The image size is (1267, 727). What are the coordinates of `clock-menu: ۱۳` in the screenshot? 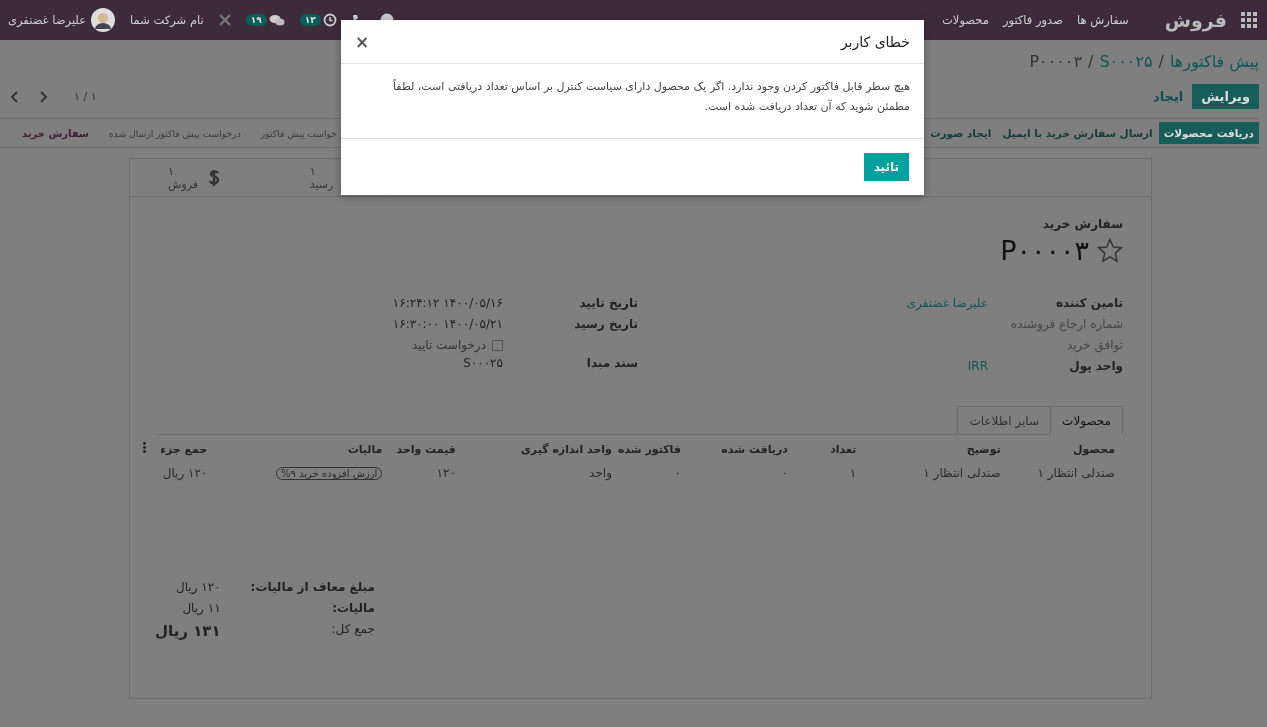 It's located at (318, 20).